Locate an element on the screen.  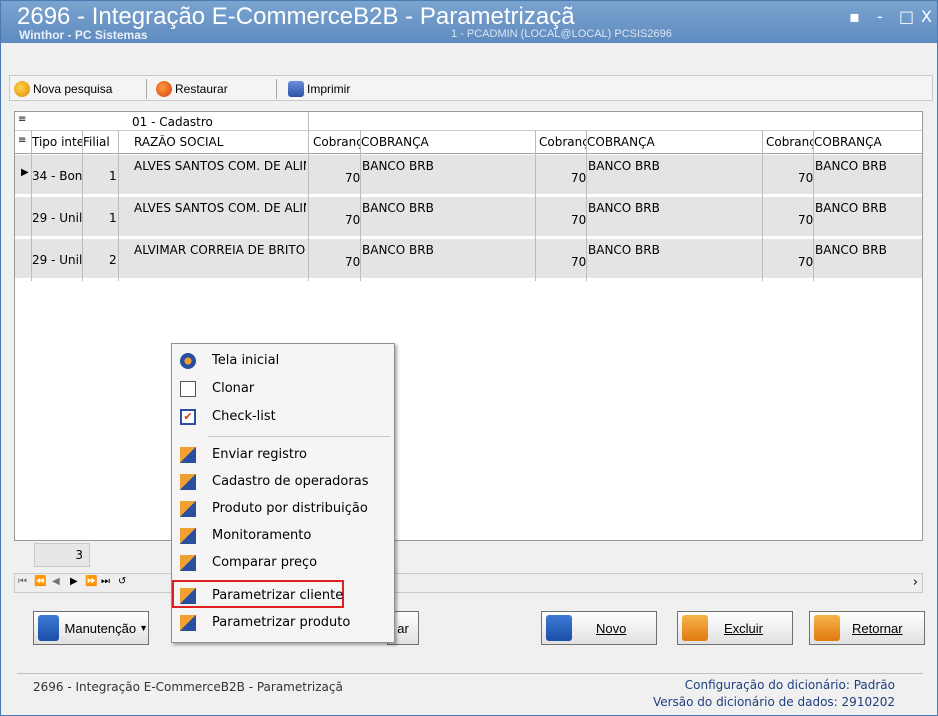
novo-button: Novo is located at coordinates (599, 628).